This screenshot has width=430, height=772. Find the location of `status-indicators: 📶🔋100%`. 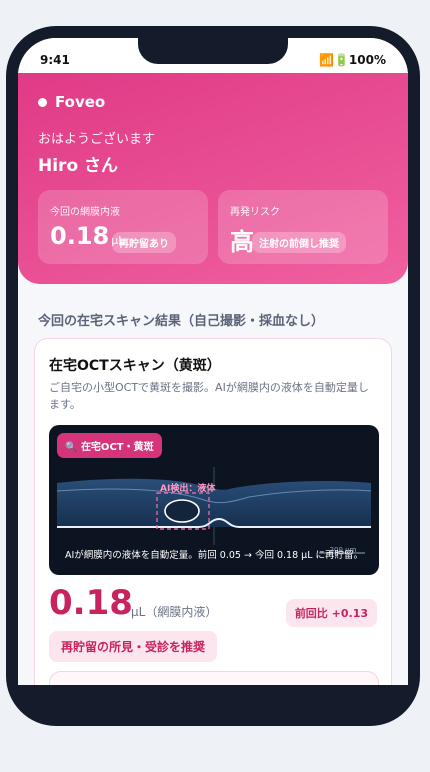

status-indicators: 📶🔋100% is located at coordinates (352, 60).